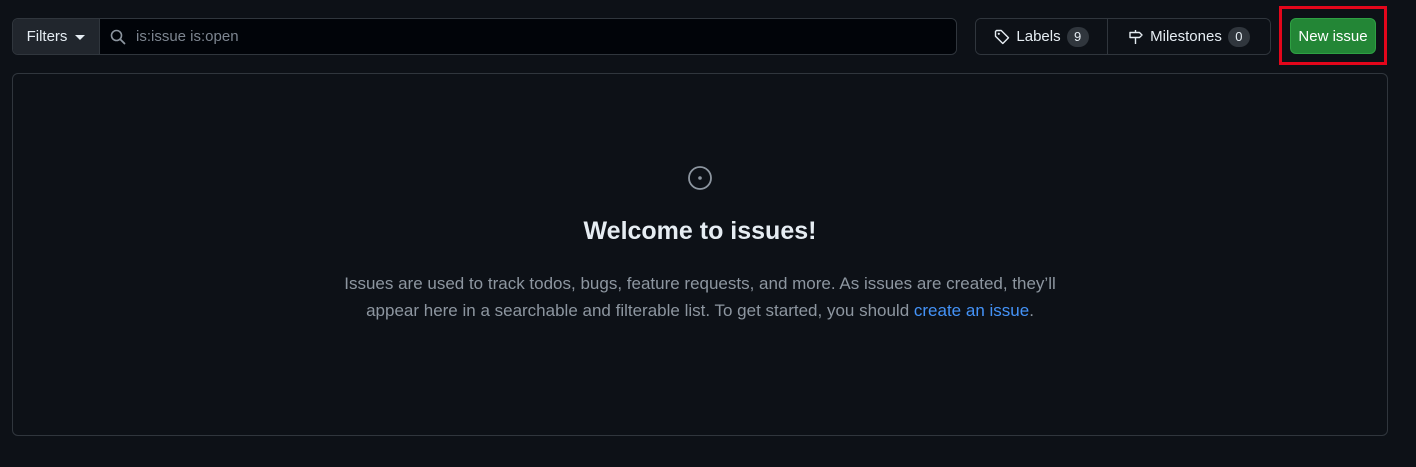  What do you see at coordinates (1238, 36) in the screenshot?
I see `milestones-count-badge: 0` at bounding box center [1238, 36].